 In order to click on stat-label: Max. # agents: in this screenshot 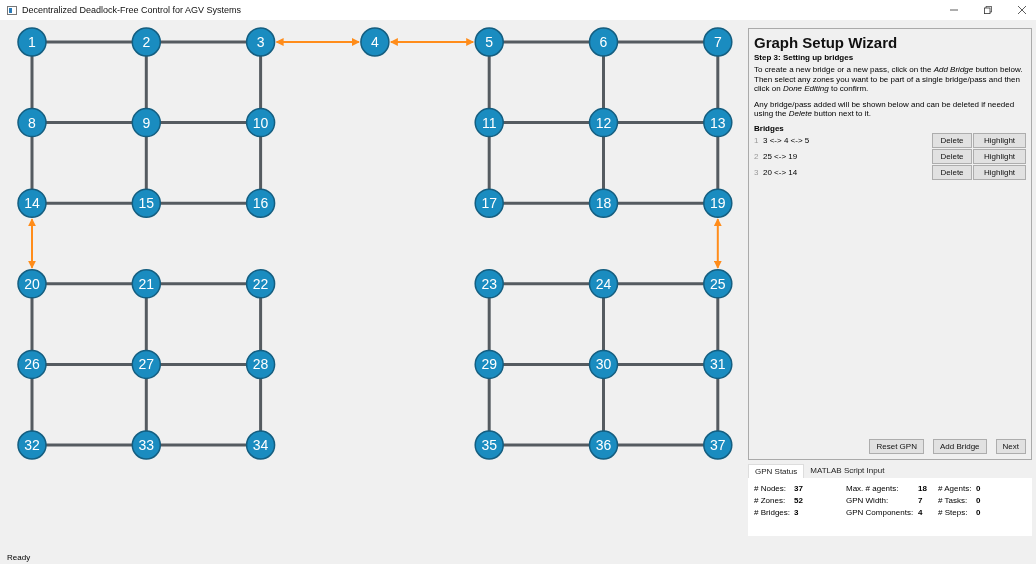, I will do `click(873, 488)`.